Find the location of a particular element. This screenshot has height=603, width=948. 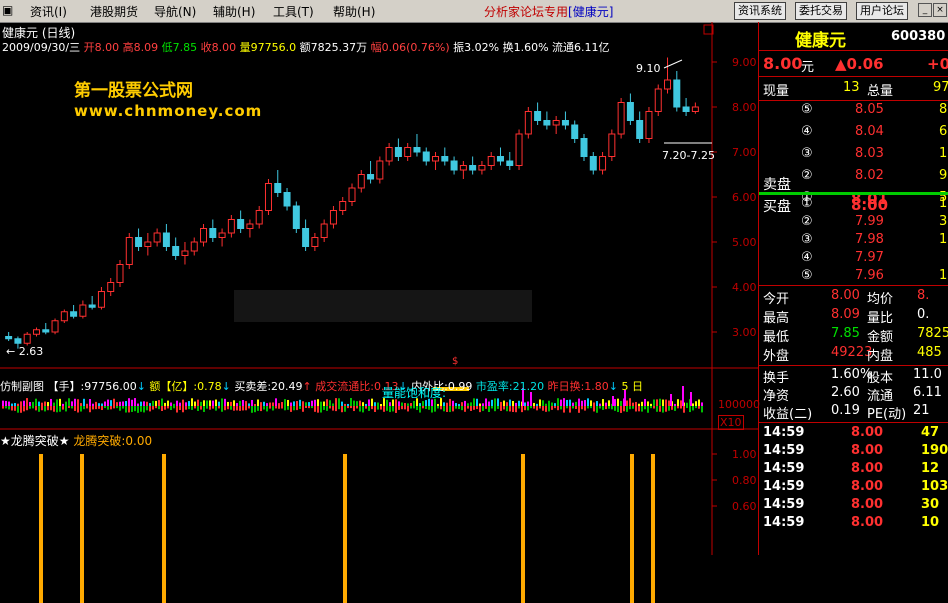

panel2-x10: X10 is located at coordinates (731, 422).